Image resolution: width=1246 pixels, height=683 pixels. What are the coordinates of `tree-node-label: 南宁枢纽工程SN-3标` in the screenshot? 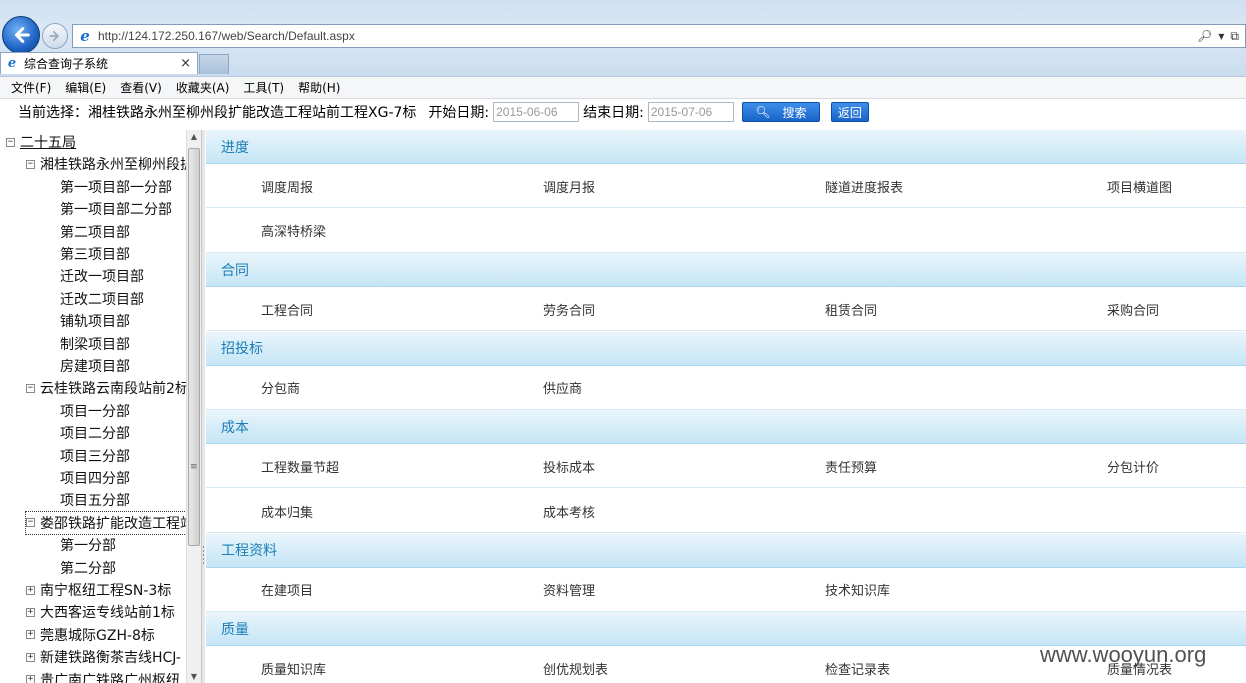 It's located at (105, 590).